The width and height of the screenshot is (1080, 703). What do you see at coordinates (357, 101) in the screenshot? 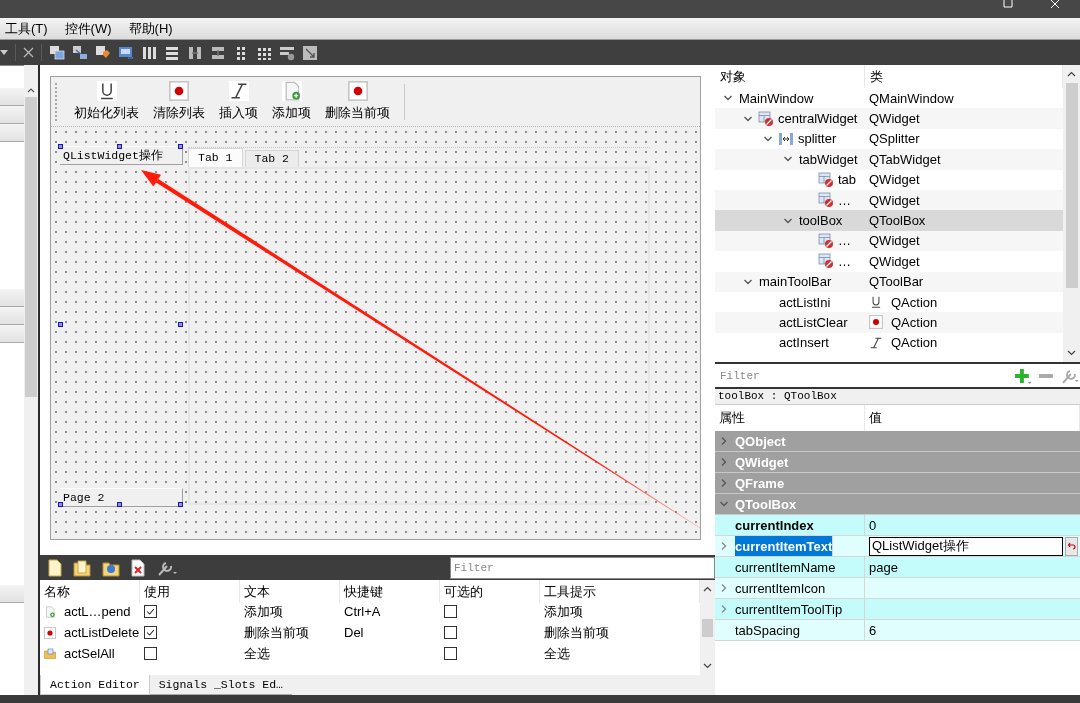
I see `toolbar-button: 删除当前项` at bounding box center [357, 101].